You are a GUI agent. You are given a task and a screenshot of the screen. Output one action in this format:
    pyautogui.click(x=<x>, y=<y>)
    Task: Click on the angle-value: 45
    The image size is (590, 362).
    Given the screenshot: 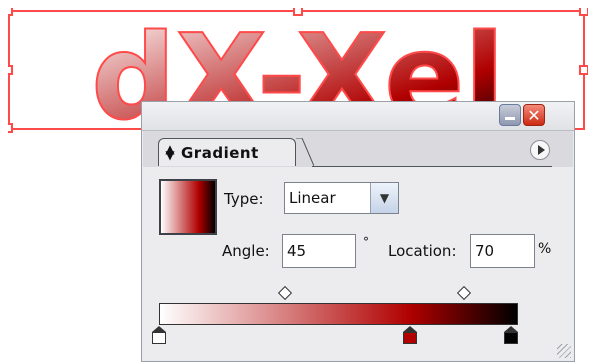 What is the action you would take?
    pyautogui.click(x=297, y=251)
    